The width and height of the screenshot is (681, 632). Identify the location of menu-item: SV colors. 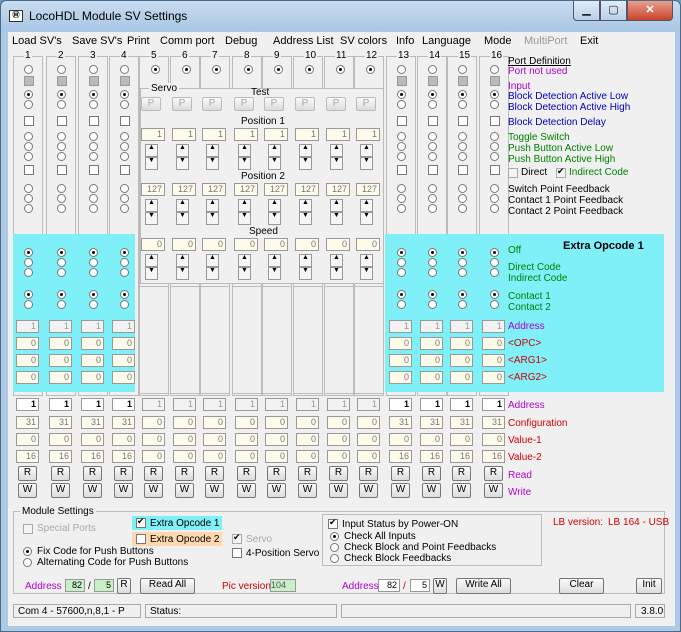
(363, 41).